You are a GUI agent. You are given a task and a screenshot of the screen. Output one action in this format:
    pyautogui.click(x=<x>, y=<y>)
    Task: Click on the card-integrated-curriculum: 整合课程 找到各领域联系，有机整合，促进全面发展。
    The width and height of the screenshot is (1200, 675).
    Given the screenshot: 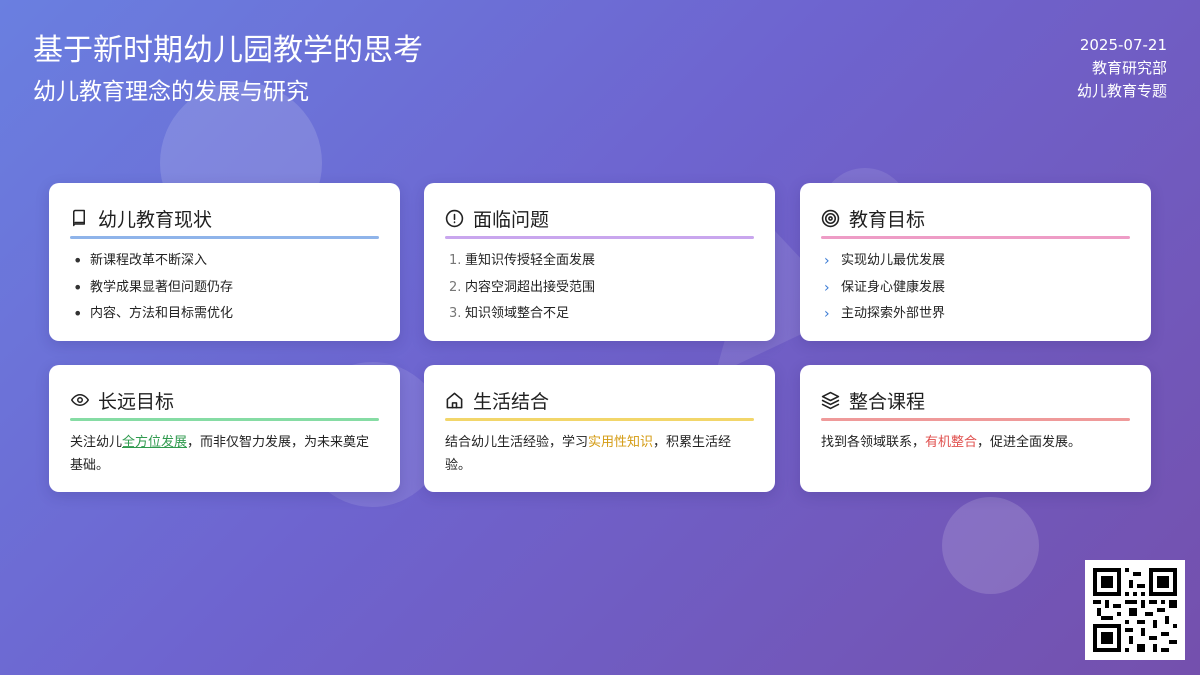 What is the action you would take?
    pyautogui.click(x=975, y=428)
    